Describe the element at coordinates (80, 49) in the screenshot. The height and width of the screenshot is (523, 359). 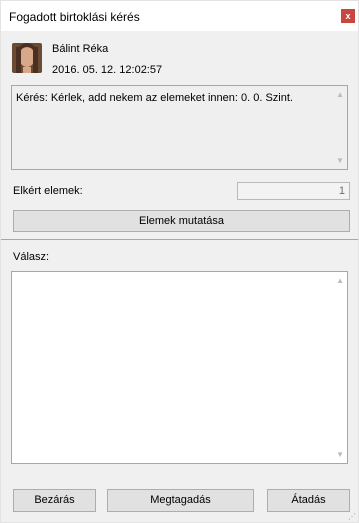
I see `sender-name: Bálint Réka` at that location.